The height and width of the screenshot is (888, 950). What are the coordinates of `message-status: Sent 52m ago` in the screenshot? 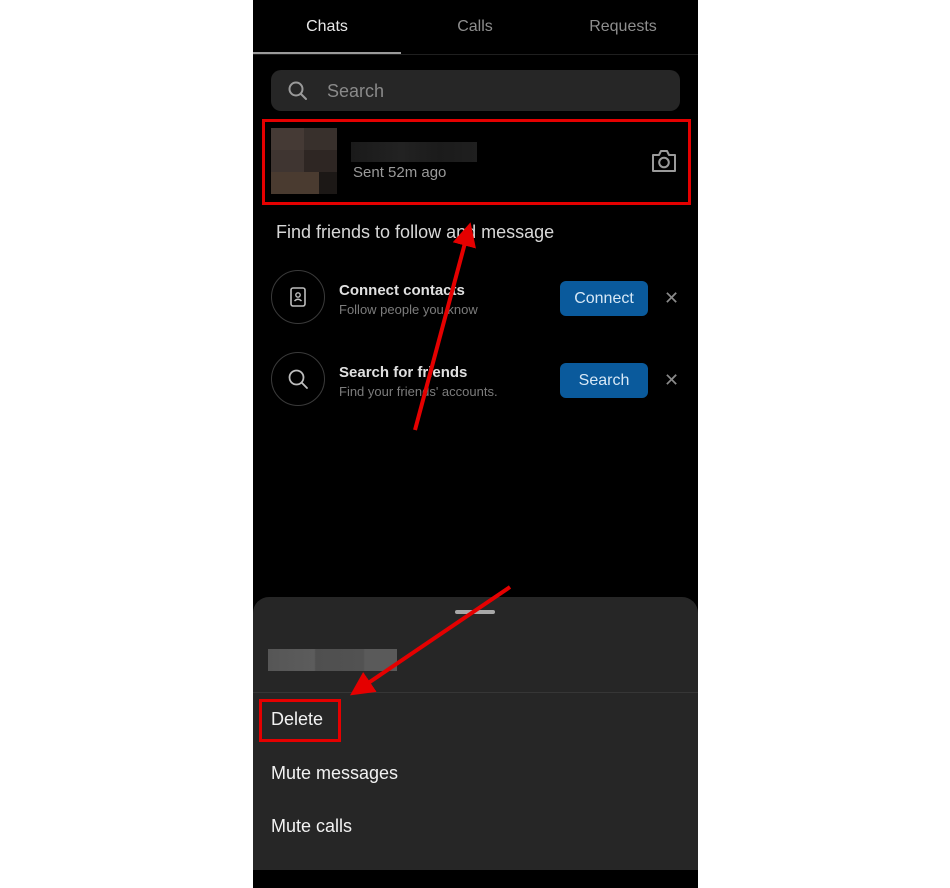 It's located at (400, 172).